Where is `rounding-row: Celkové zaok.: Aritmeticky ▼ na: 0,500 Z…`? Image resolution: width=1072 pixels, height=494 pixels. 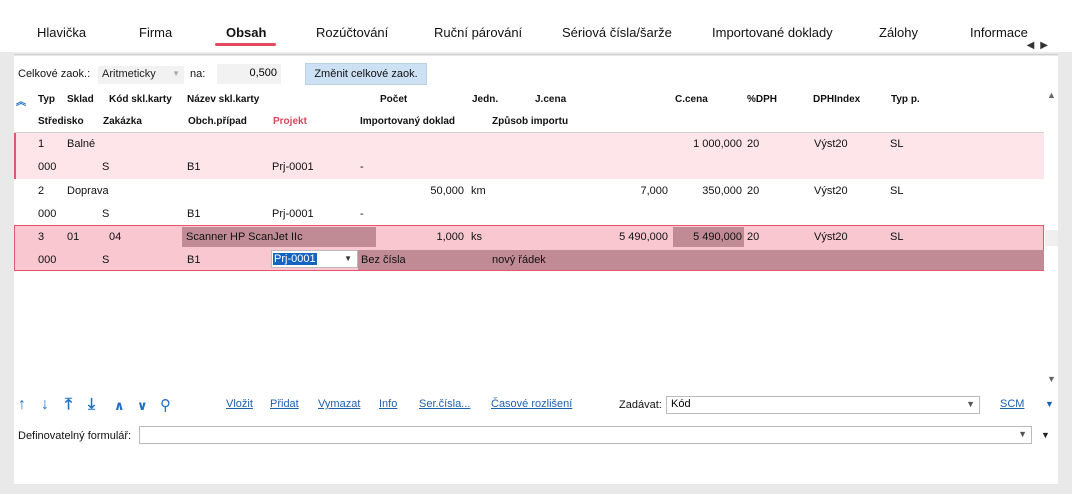
rounding-row: Celkové zaok.: Aritmeticky ▼ na: 0,500 Z… is located at coordinates (536, 72).